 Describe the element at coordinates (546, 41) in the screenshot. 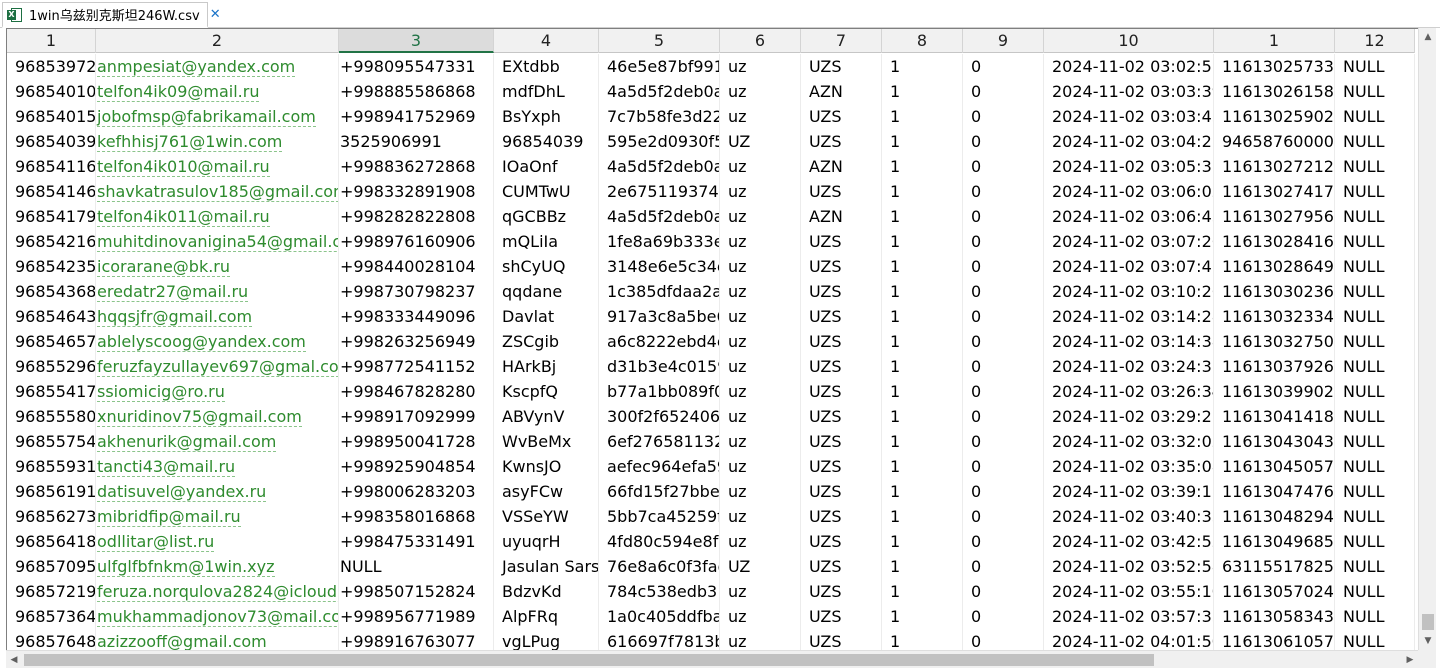

I see `column-header-4: 4` at that location.